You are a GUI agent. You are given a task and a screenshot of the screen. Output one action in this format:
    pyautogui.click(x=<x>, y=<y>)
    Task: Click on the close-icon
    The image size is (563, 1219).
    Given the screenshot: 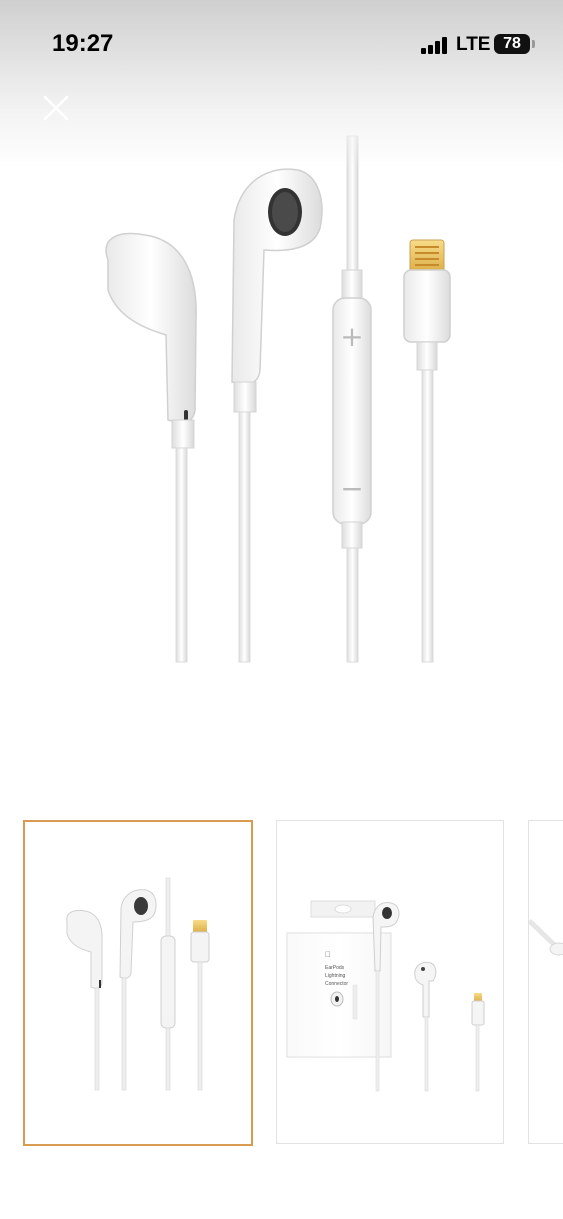 What is the action you would take?
    pyautogui.click(x=56, y=108)
    